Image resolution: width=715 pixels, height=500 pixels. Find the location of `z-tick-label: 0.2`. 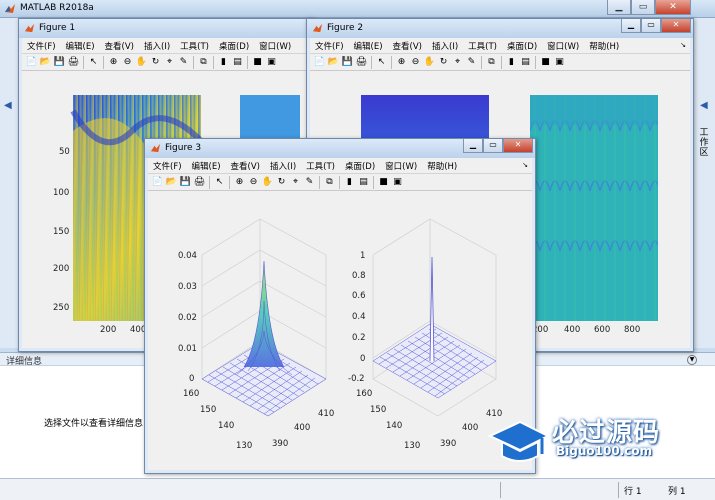

z-tick-label: 0.2 is located at coordinates (359, 338).